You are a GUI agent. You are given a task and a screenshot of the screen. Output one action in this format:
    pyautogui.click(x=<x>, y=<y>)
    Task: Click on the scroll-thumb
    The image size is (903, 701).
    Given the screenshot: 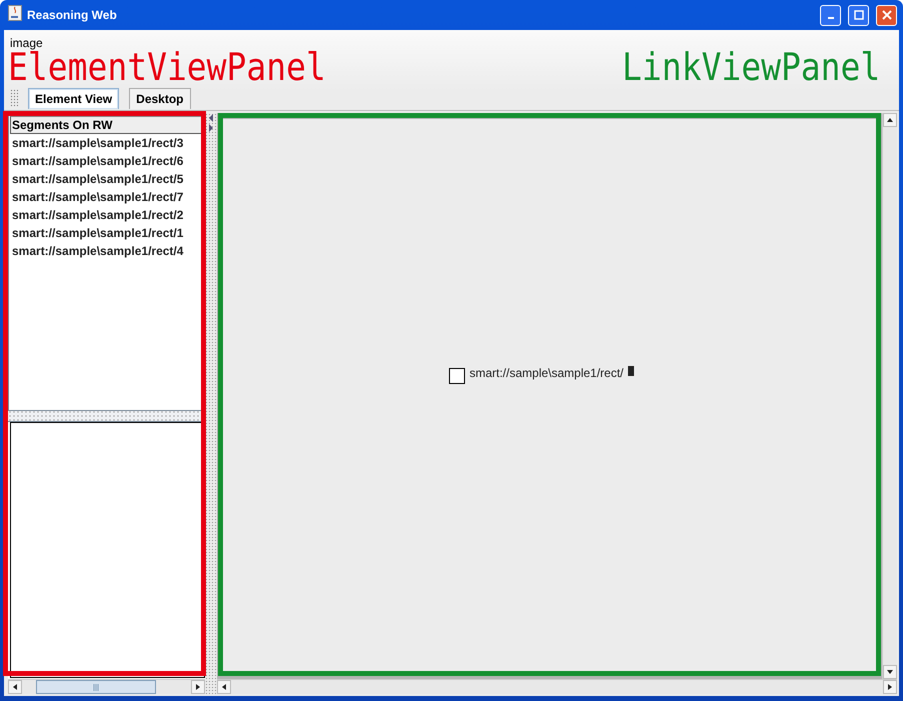 What is the action you would take?
    pyautogui.click(x=96, y=687)
    